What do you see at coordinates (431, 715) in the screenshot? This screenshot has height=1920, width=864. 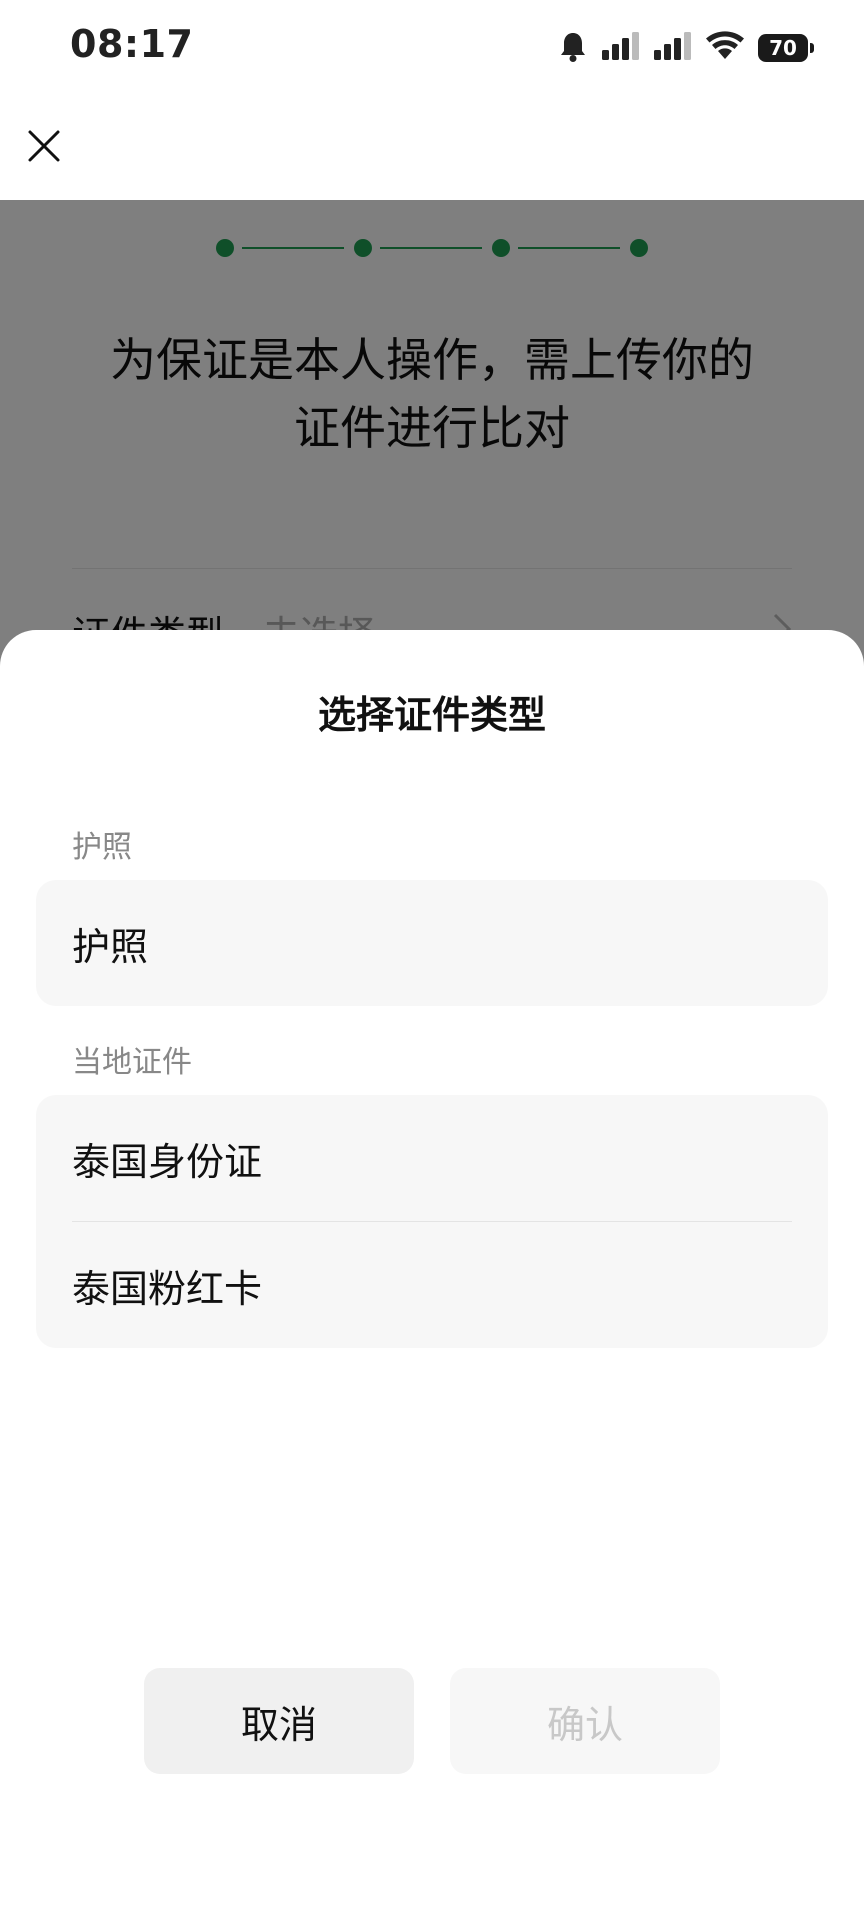 I see `sheet-title: 选择证件类型` at bounding box center [431, 715].